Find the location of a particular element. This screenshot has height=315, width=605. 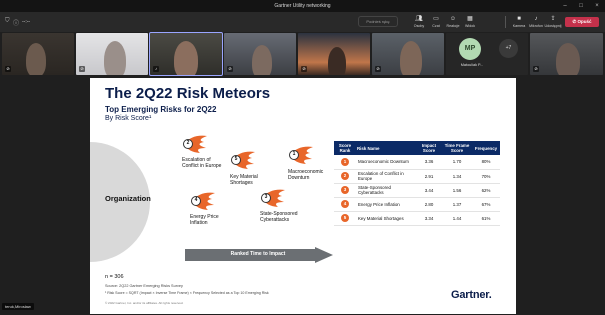

view-icon: ▦ is located at coordinates (470, 19).